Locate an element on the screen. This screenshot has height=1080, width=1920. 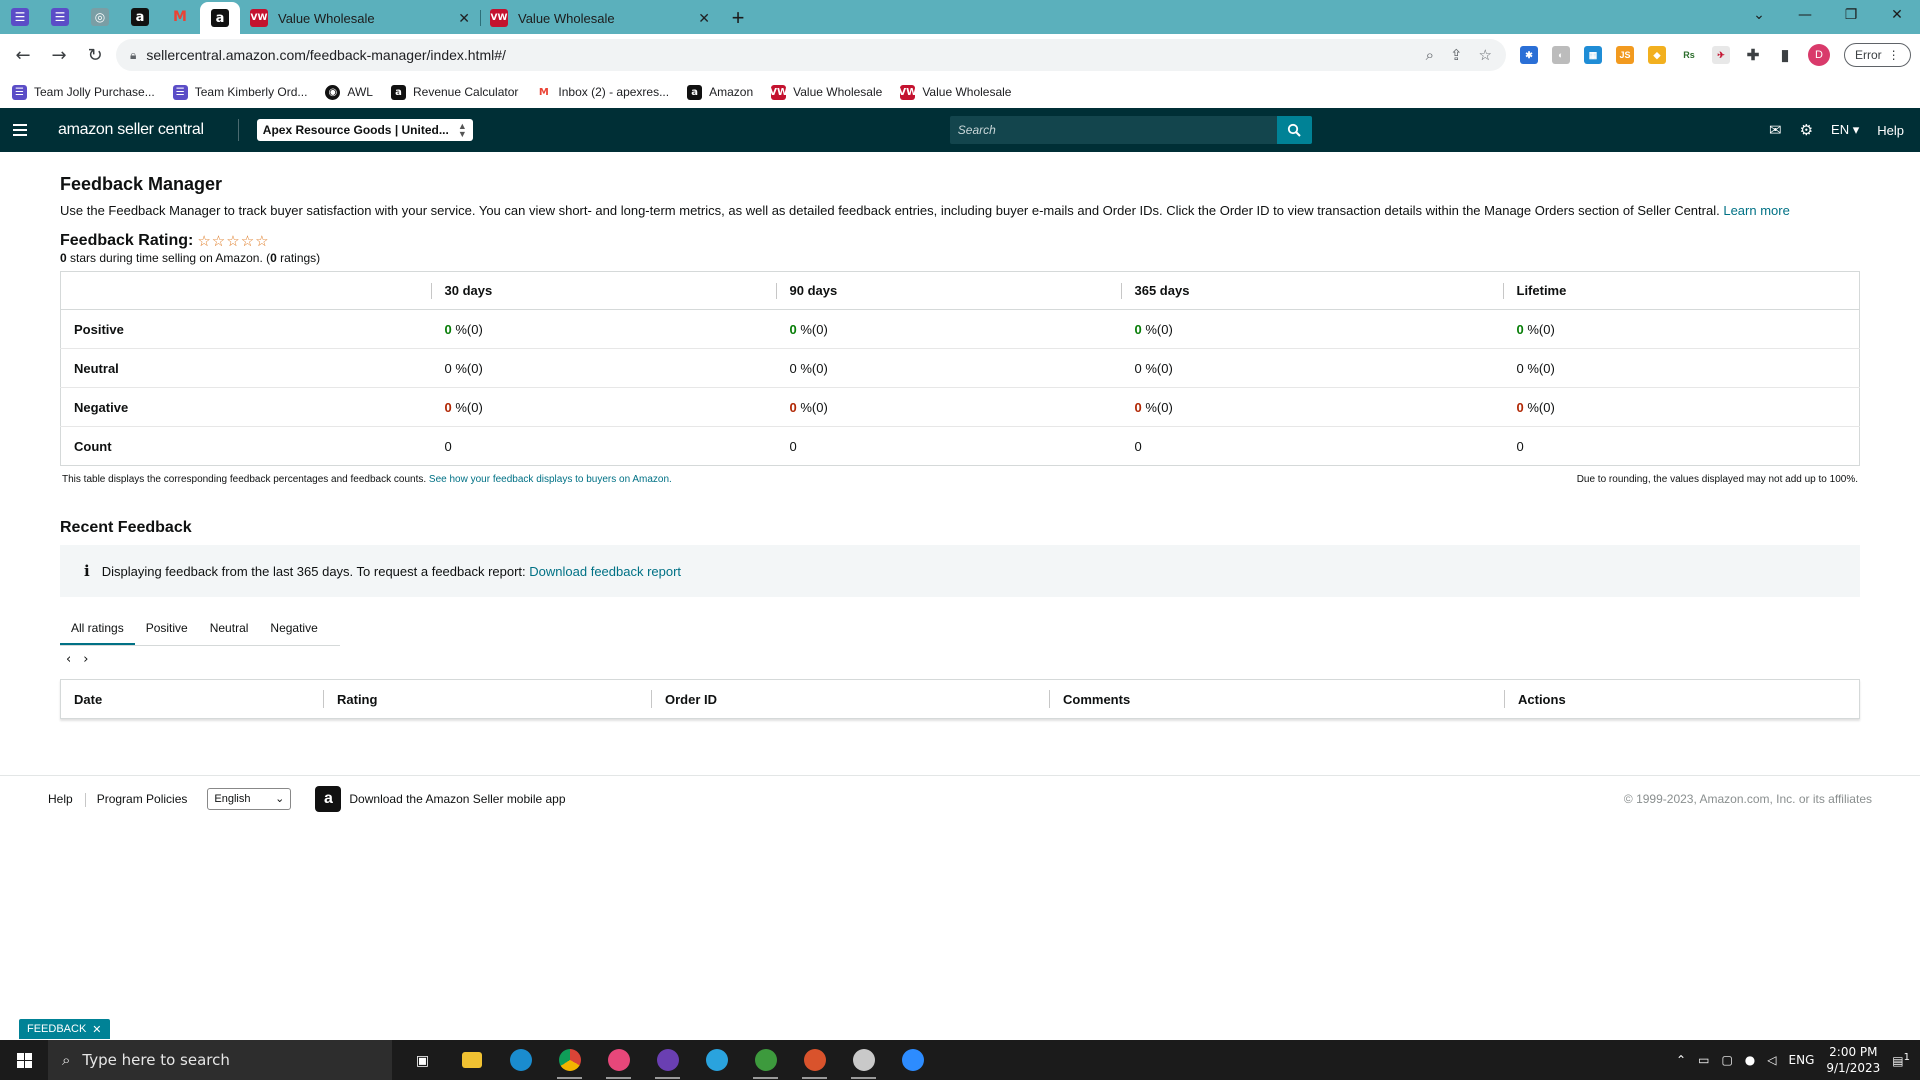
close-window-button: ✕ is located at coordinates (1897, 15).